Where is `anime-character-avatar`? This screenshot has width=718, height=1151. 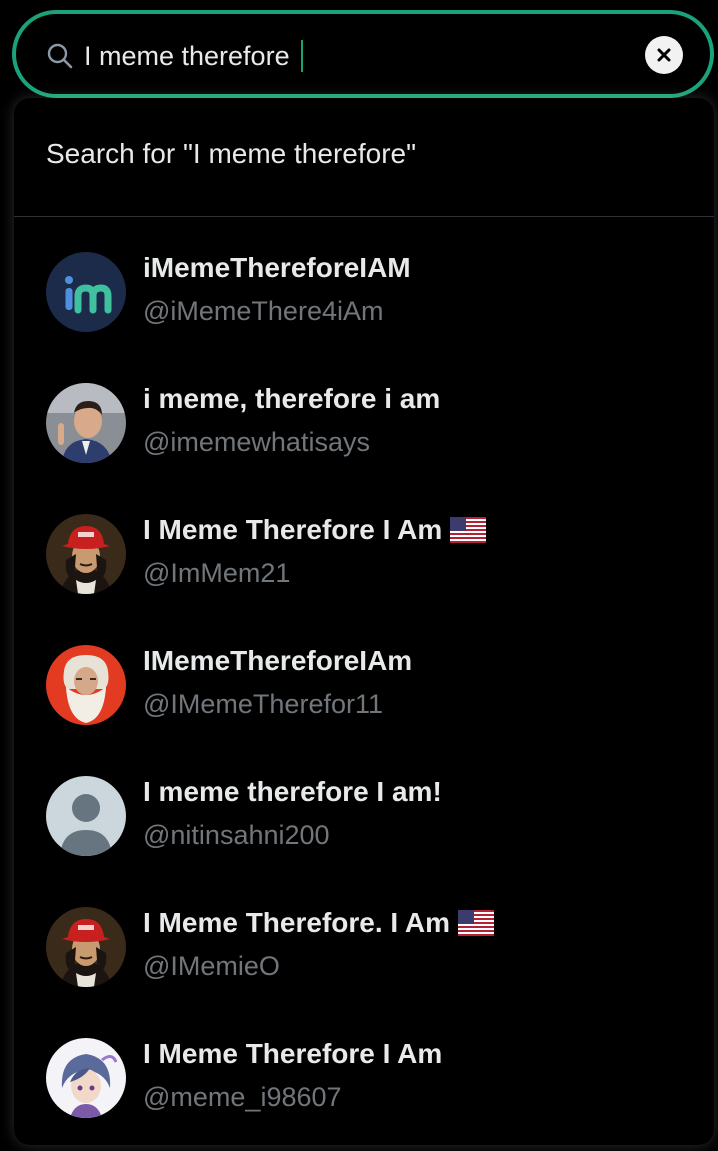
anime-character-avatar is located at coordinates (86, 1078).